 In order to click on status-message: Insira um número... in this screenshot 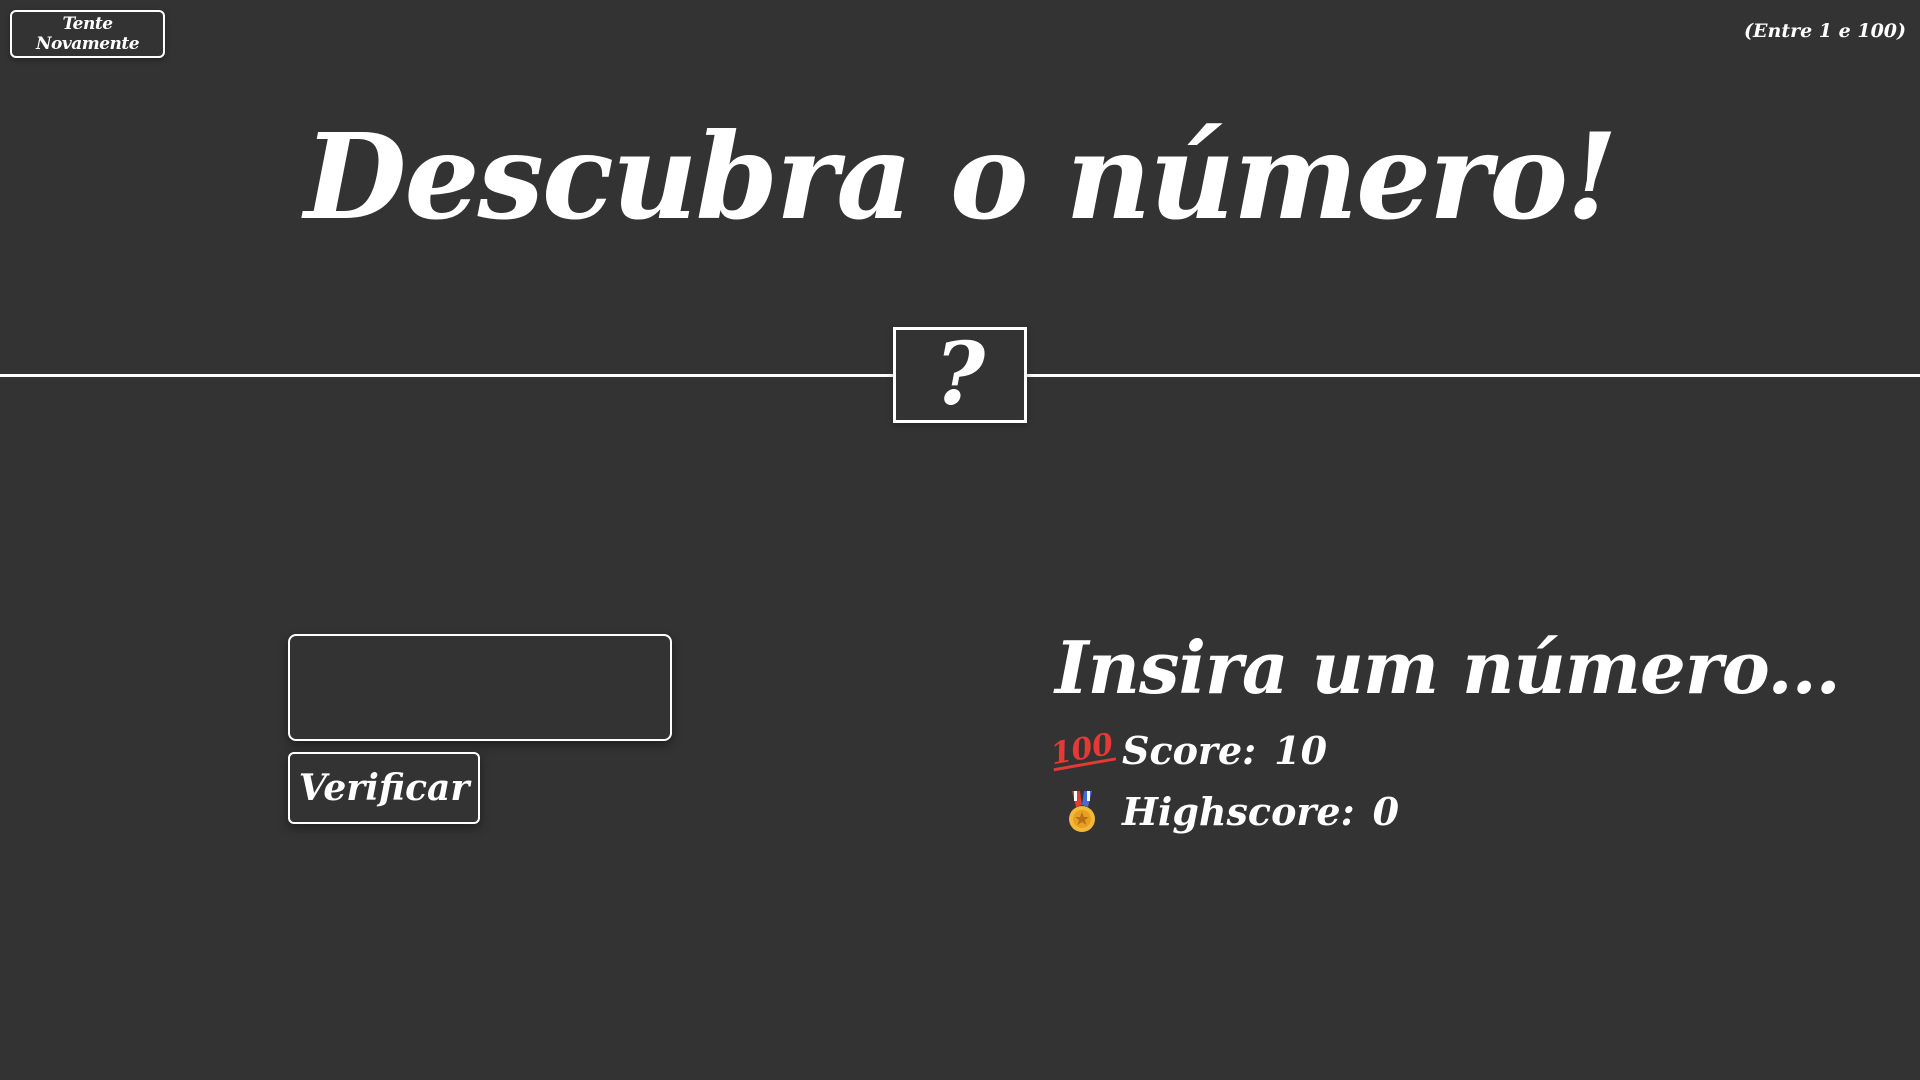, I will do `click(1448, 667)`.